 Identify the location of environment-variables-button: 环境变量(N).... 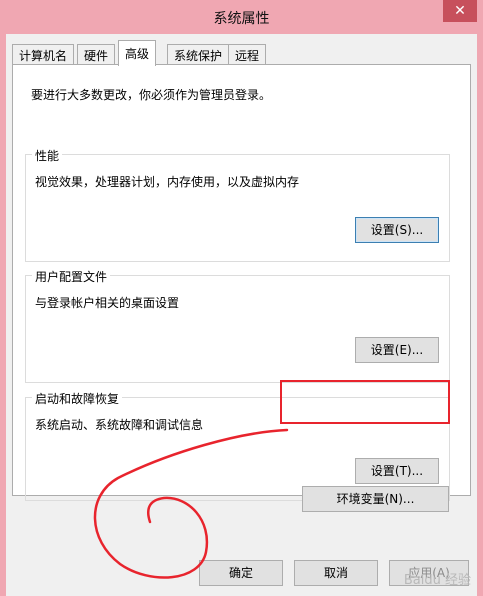
(375, 499).